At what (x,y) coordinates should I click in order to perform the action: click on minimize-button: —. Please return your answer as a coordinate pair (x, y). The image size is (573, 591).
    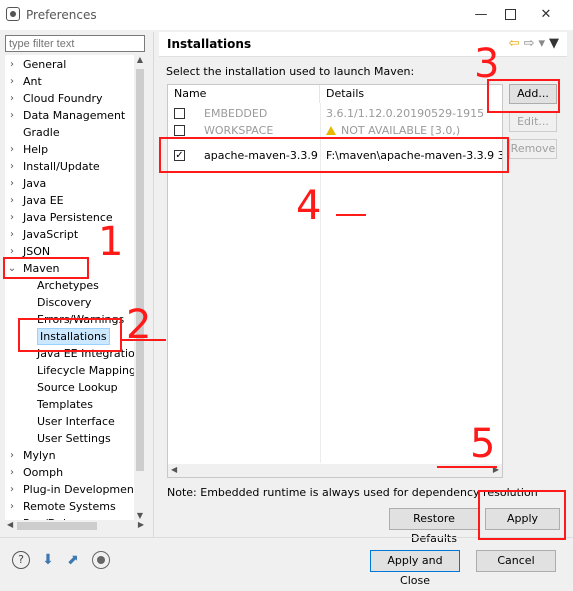
    Looking at the image, I should click on (481, 15).